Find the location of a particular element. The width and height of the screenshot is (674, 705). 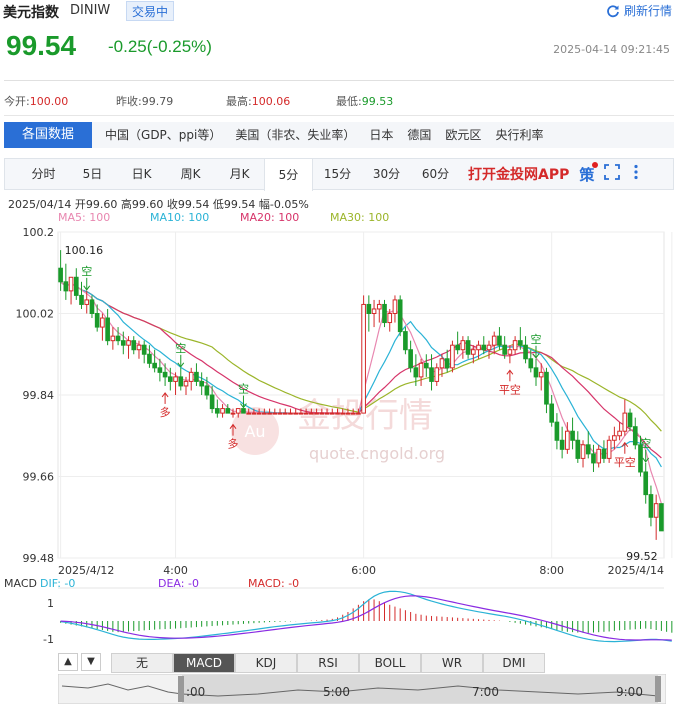

tab-60min: 60分 is located at coordinates (435, 174).